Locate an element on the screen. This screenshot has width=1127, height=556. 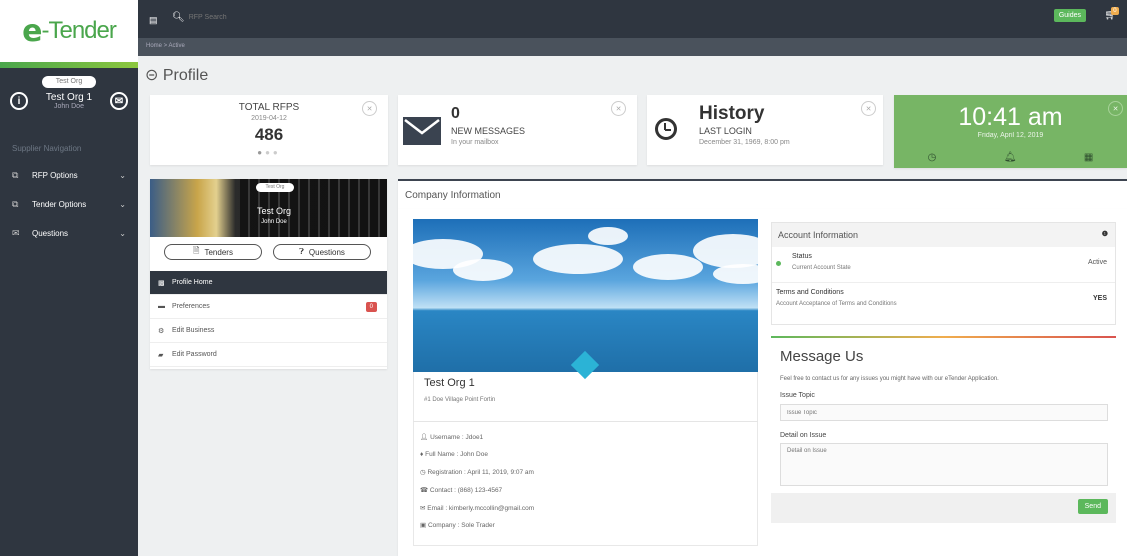
current-date: Friday, April 12, 2019 is located at coordinates (1010, 135).